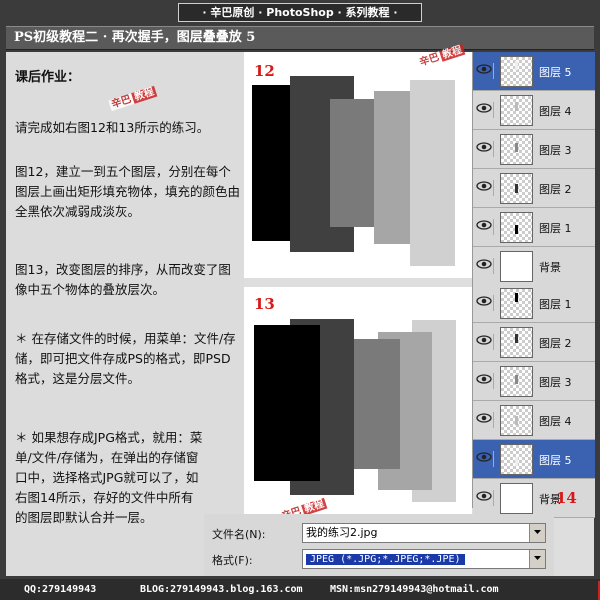  Describe the element at coordinates (221, 589) in the screenshot. I see `footer-blog: BLOG:279149943.blog.163.com` at that location.